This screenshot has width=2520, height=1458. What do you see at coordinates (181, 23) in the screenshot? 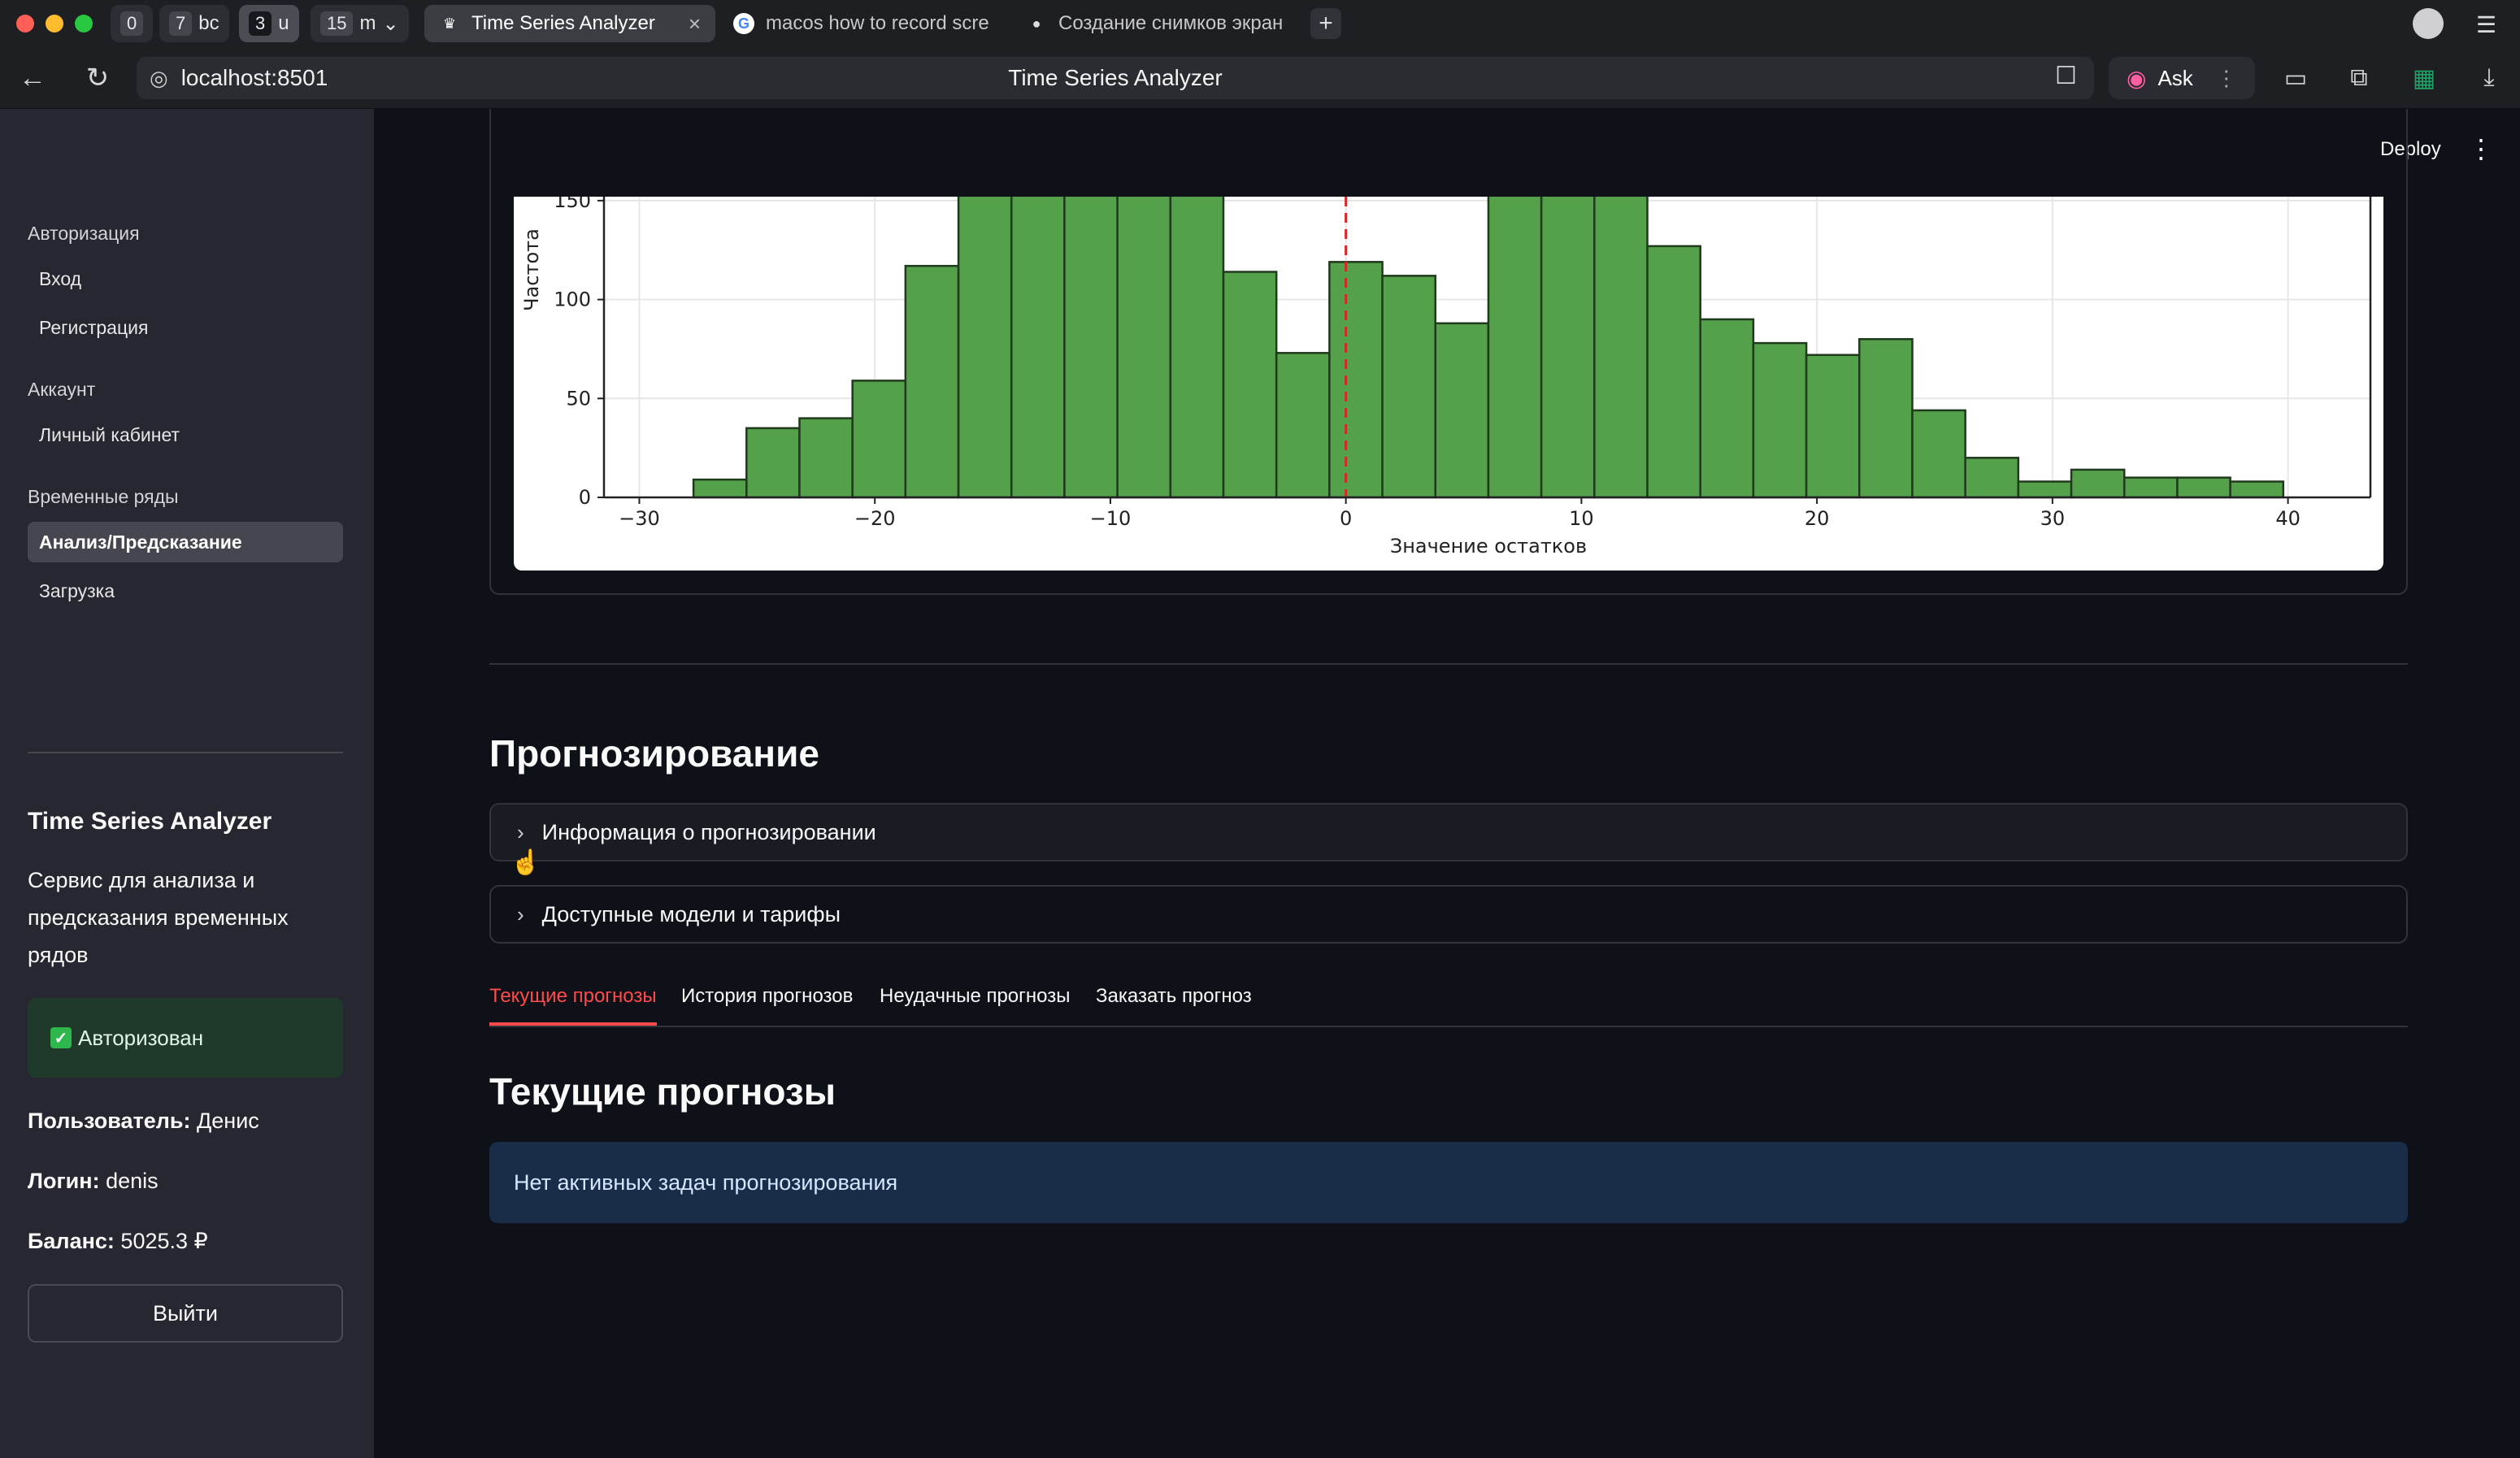
I see `tab-group-count: 7` at bounding box center [181, 23].